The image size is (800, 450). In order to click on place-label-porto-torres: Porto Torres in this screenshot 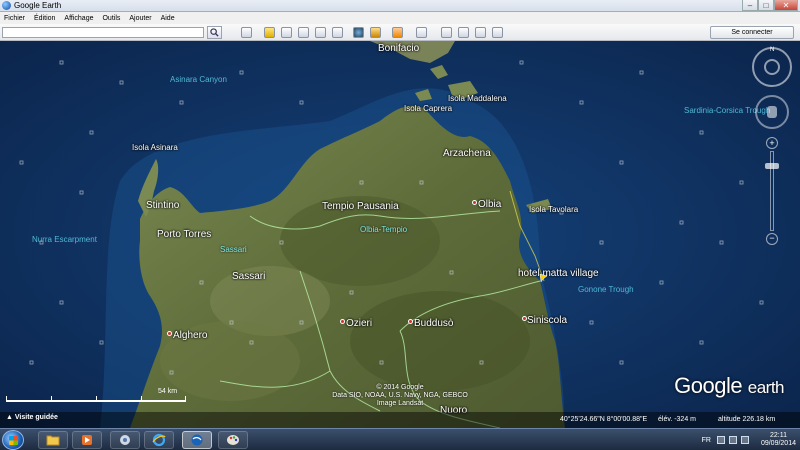, I will do `click(184, 234)`.